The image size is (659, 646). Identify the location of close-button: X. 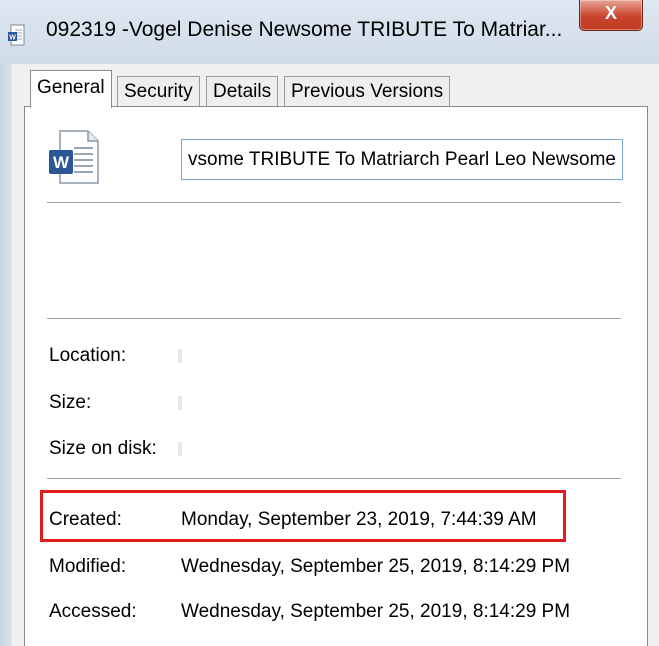
(611, 15).